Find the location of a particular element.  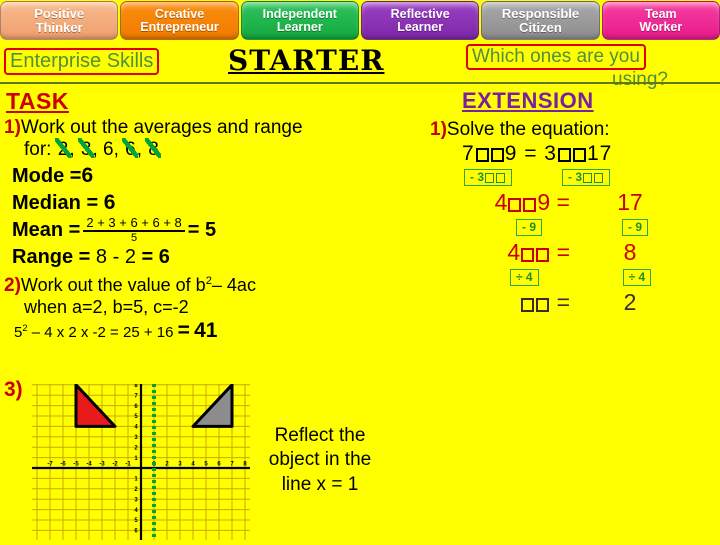

extension-step-4: = 2 is located at coordinates (570, 302).